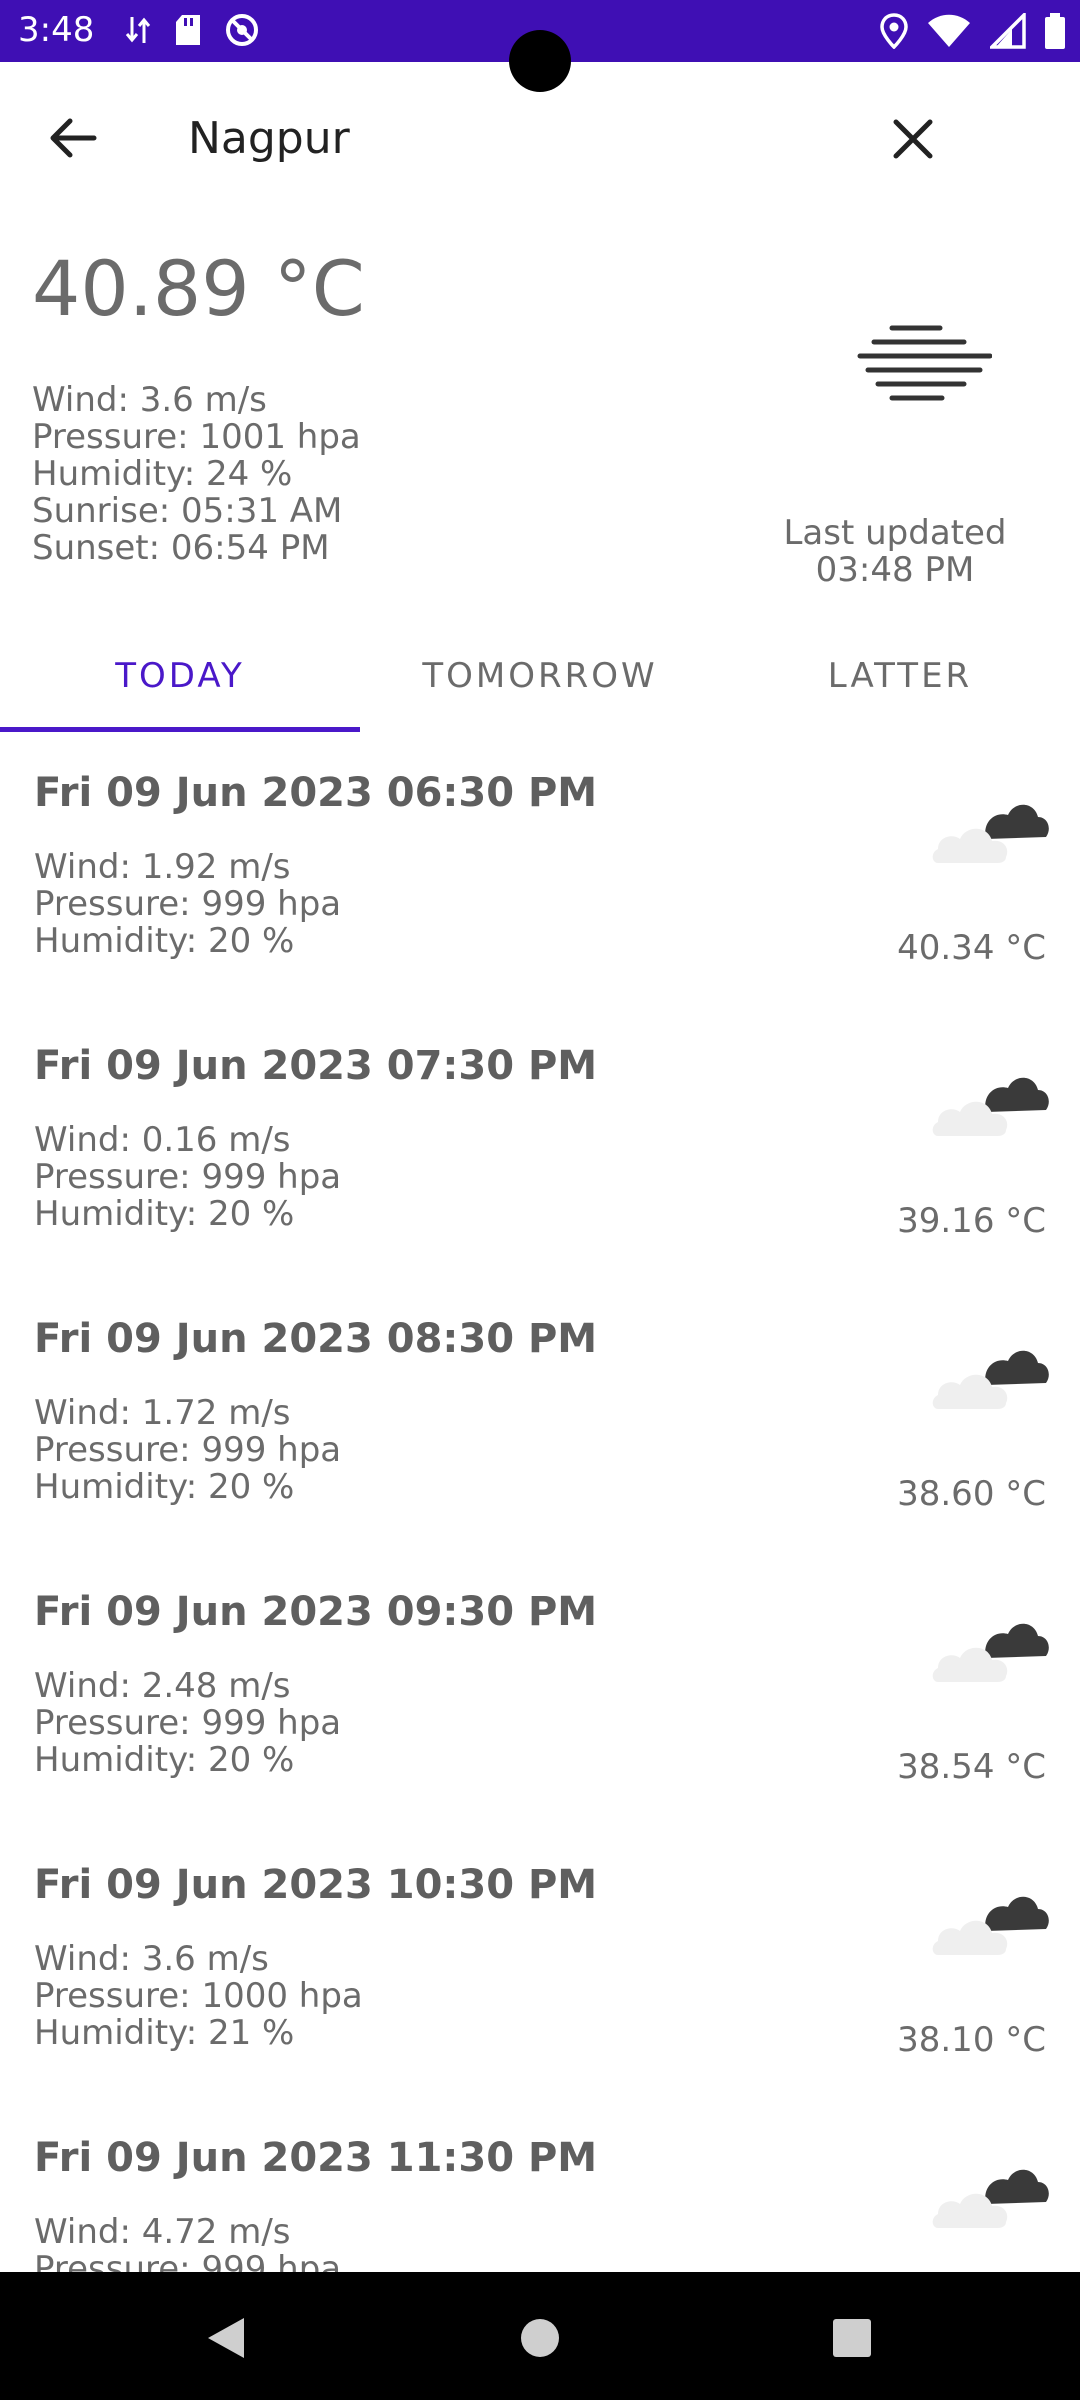 Image resolution: width=1080 pixels, height=2400 pixels. What do you see at coordinates (316, 1885) in the screenshot?
I see `forecast-date: Fri 09 Jun 2023 10:30 PM` at bounding box center [316, 1885].